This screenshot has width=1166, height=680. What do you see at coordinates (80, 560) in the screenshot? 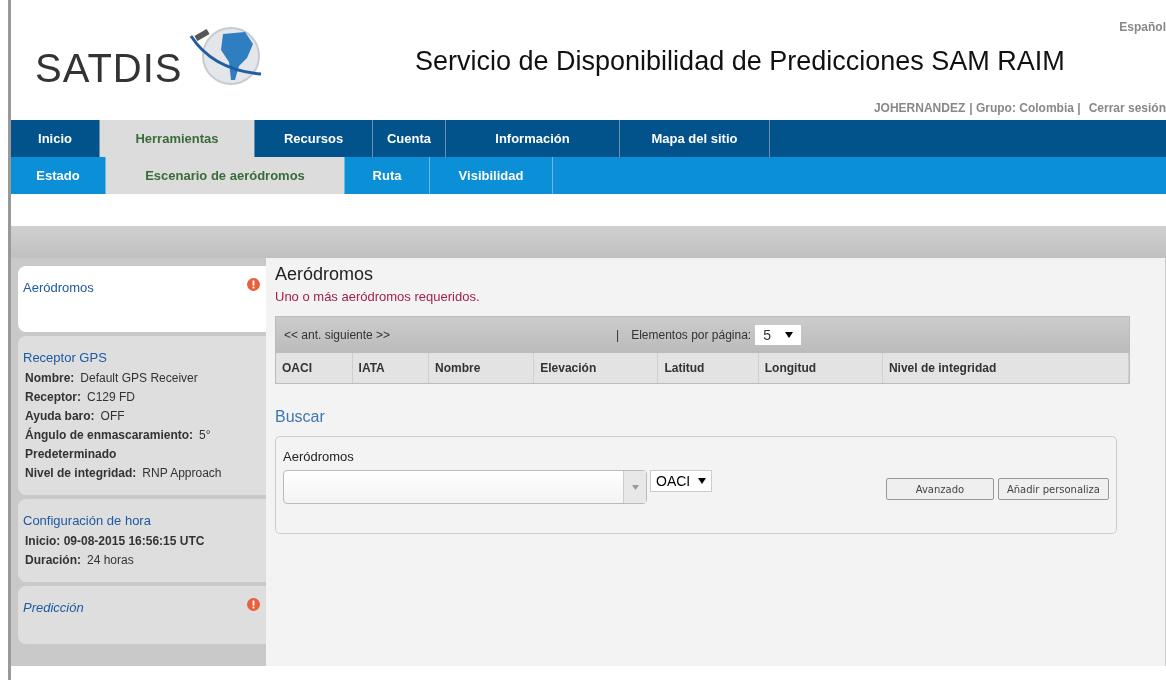
I see `detail-line: Duración: 24 horas` at bounding box center [80, 560].